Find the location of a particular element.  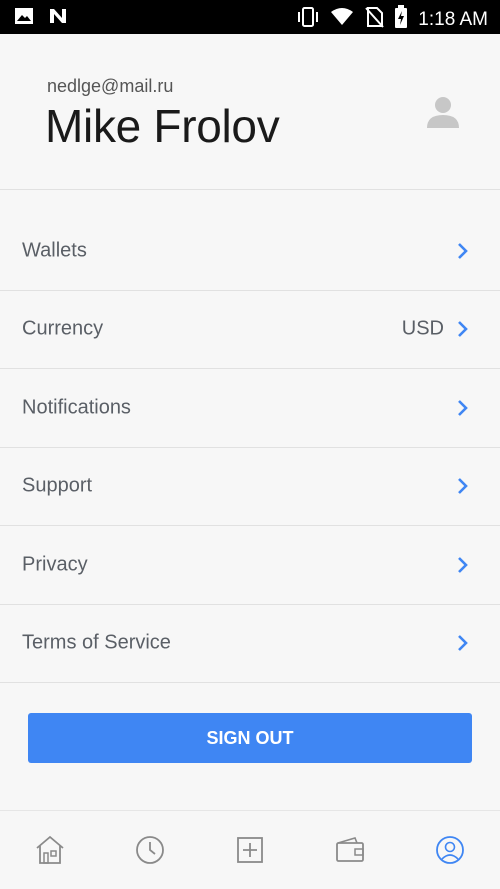

profile-name: Mike Frolov is located at coordinates (162, 126).